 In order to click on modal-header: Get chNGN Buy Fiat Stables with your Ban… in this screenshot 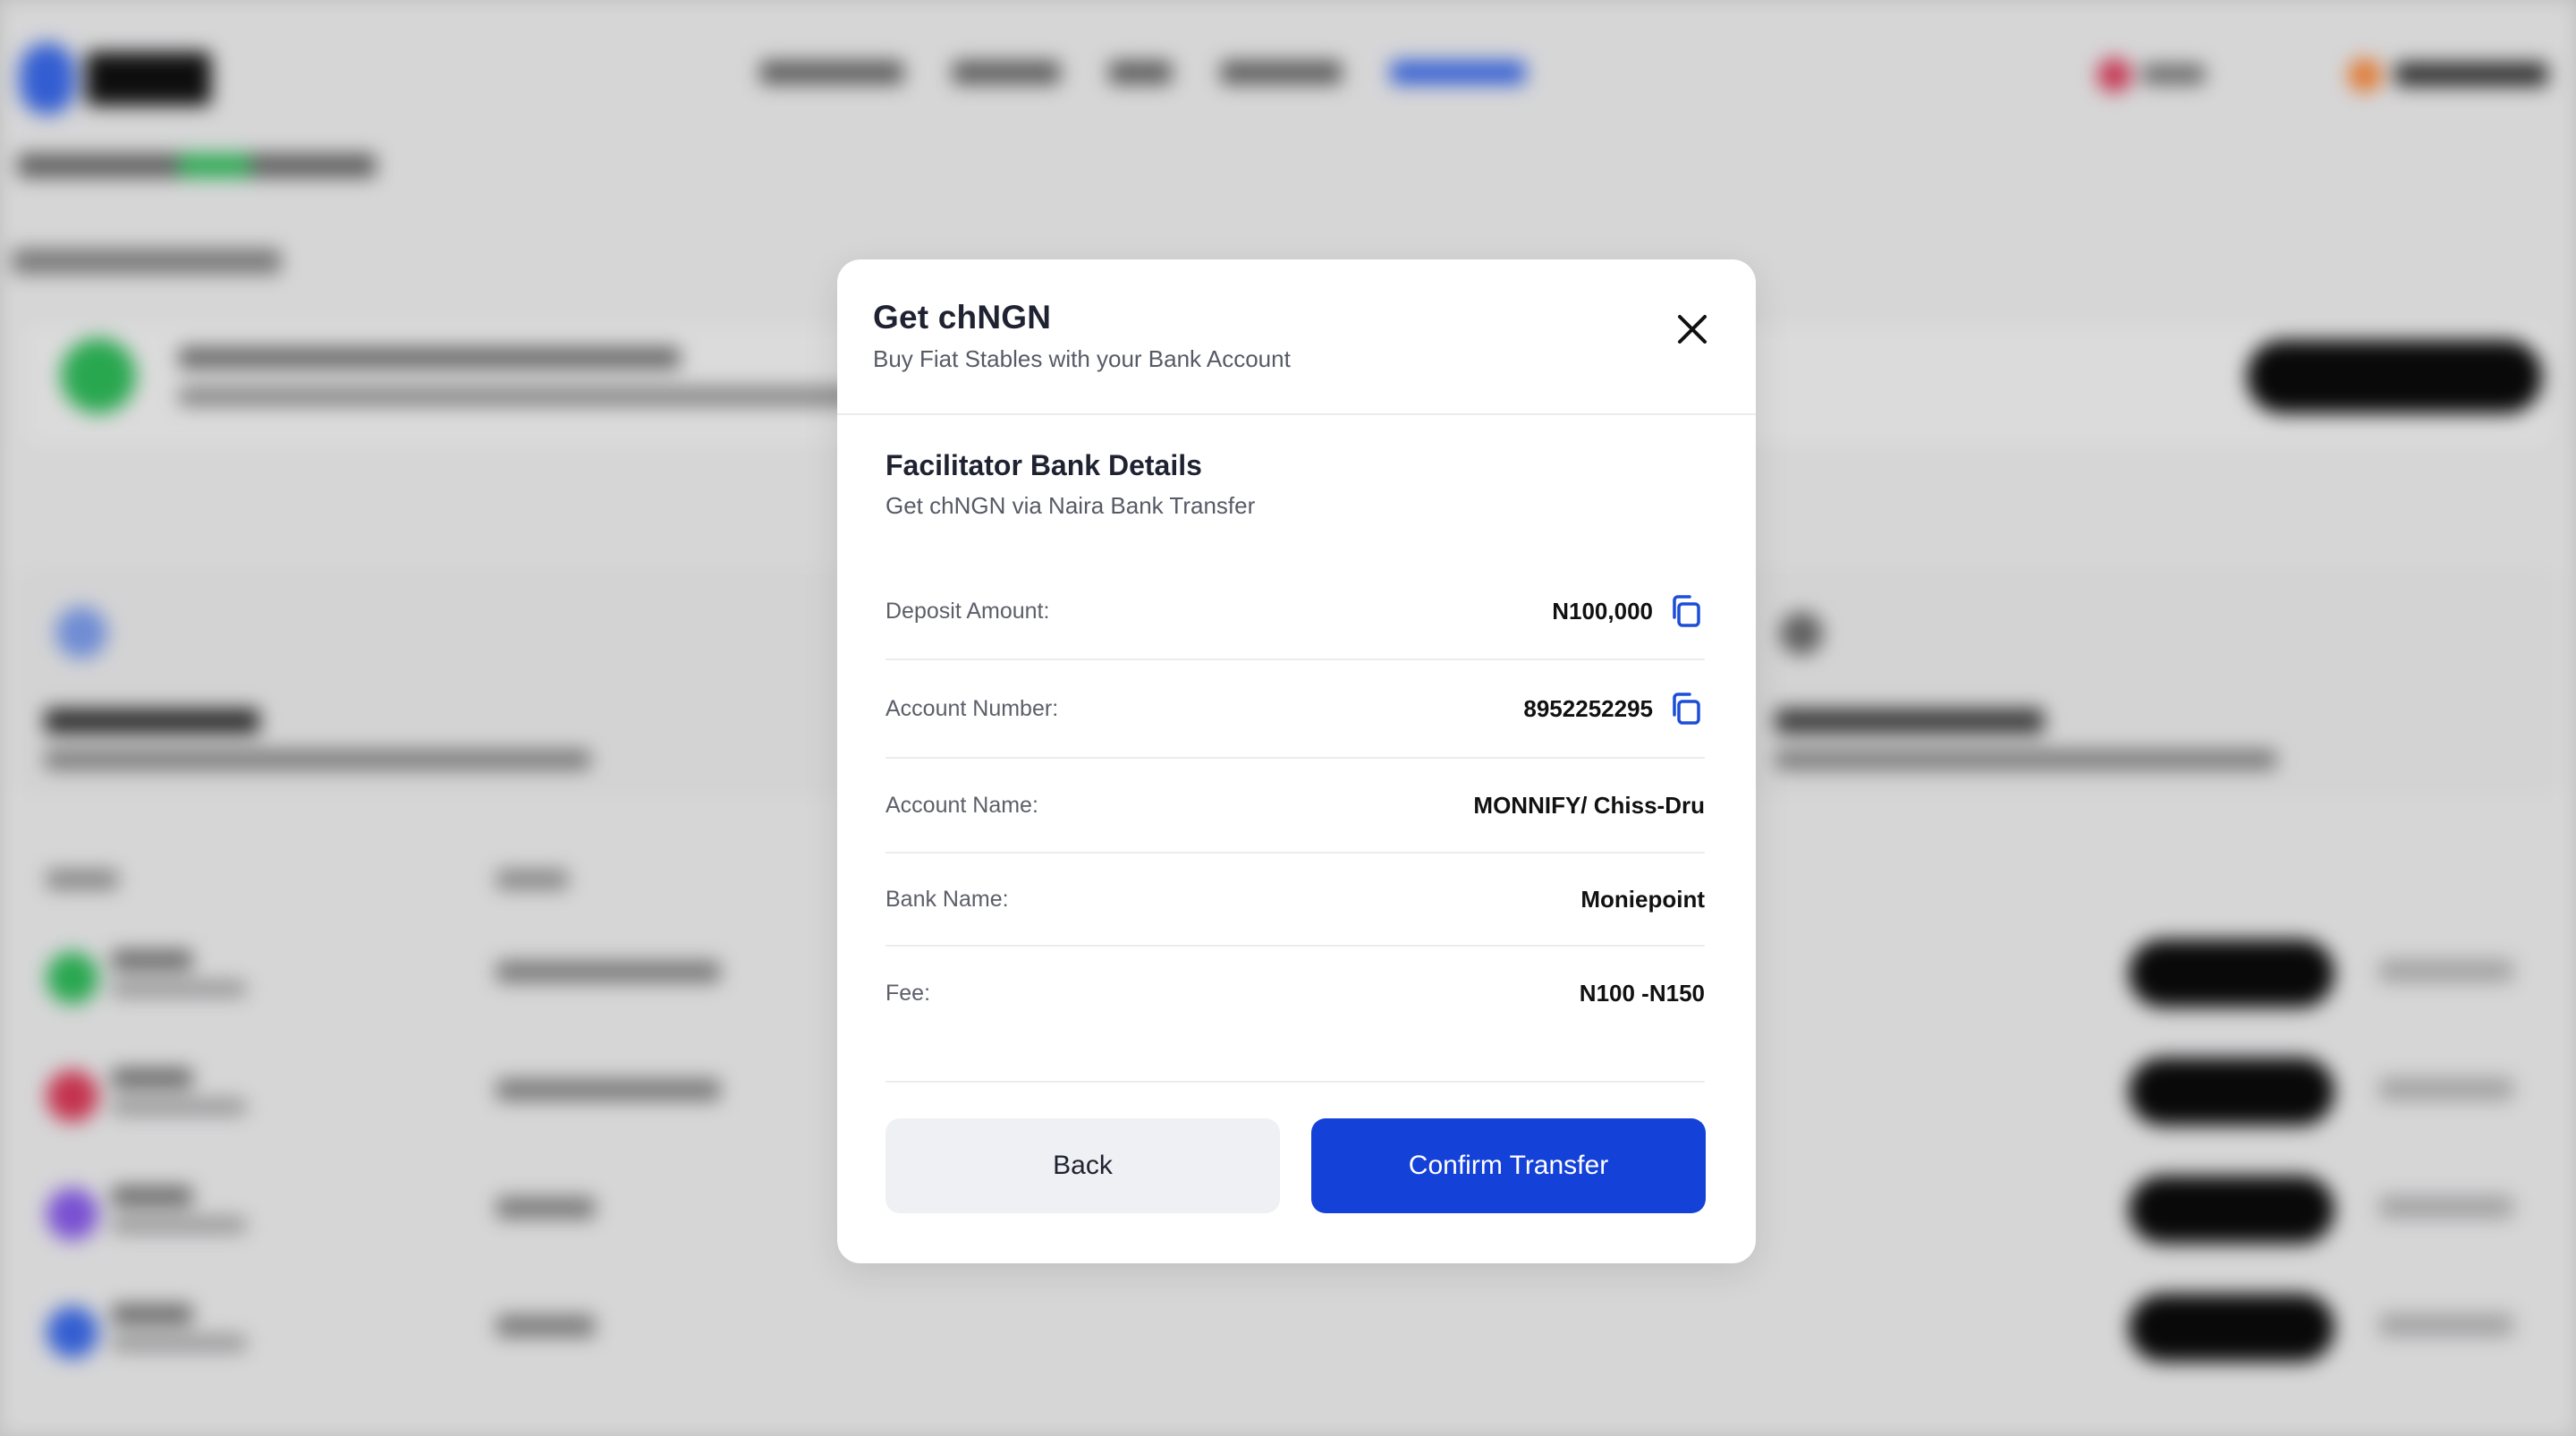, I will do `click(1296, 337)`.